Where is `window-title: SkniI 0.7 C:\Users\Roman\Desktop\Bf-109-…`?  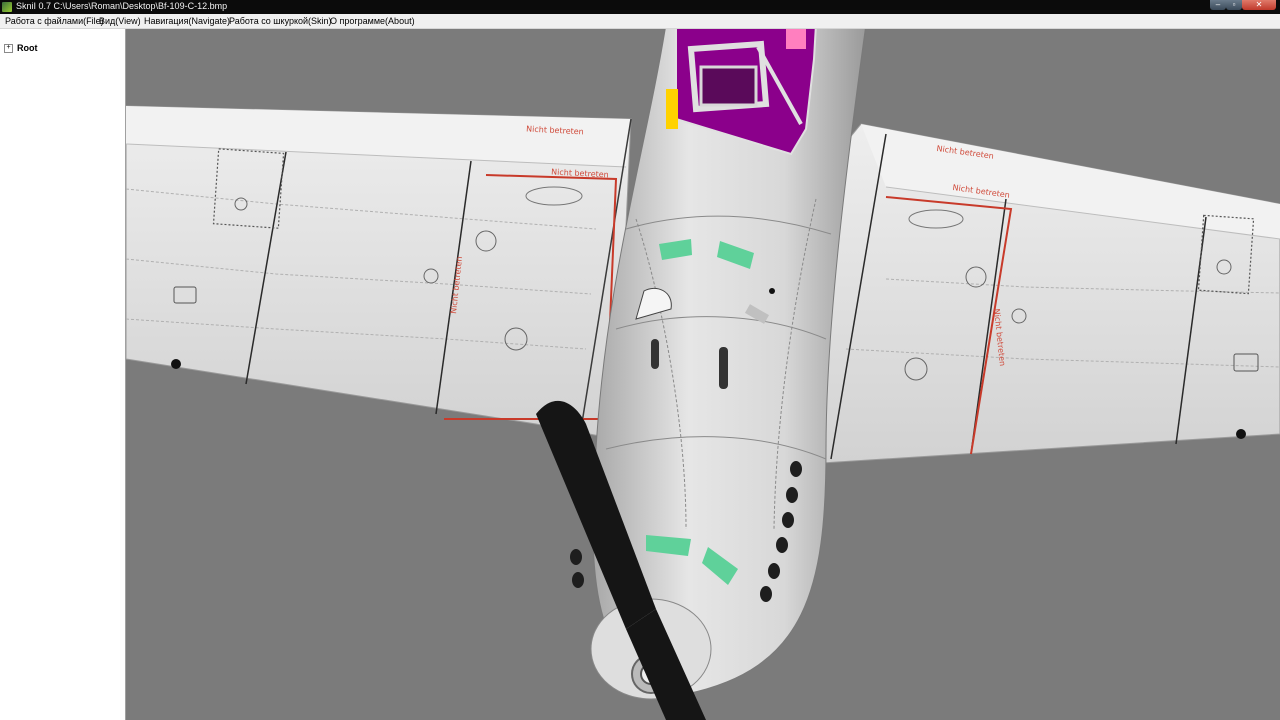 window-title: SkniI 0.7 C:\Users\Roman\Desktop\Bf-109-… is located at coordinates (122, 6).